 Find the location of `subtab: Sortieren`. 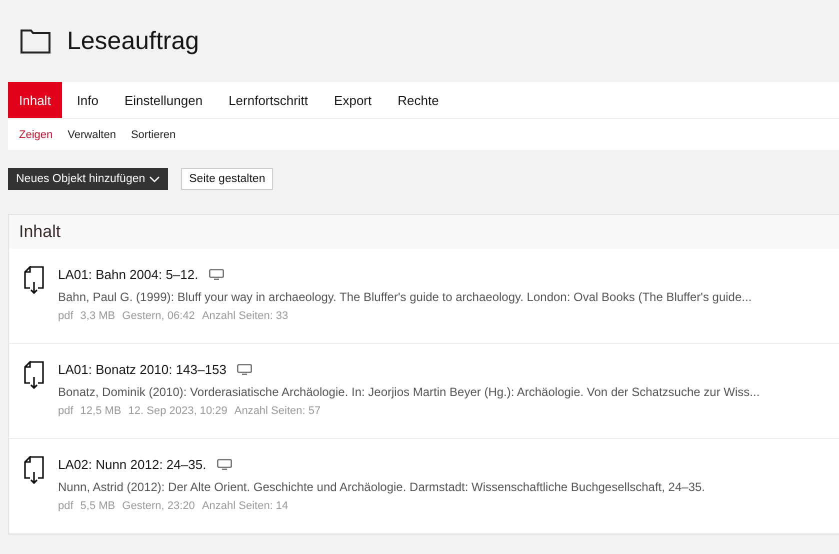

subtab: Sortieren is located at coordinates (153, 134).